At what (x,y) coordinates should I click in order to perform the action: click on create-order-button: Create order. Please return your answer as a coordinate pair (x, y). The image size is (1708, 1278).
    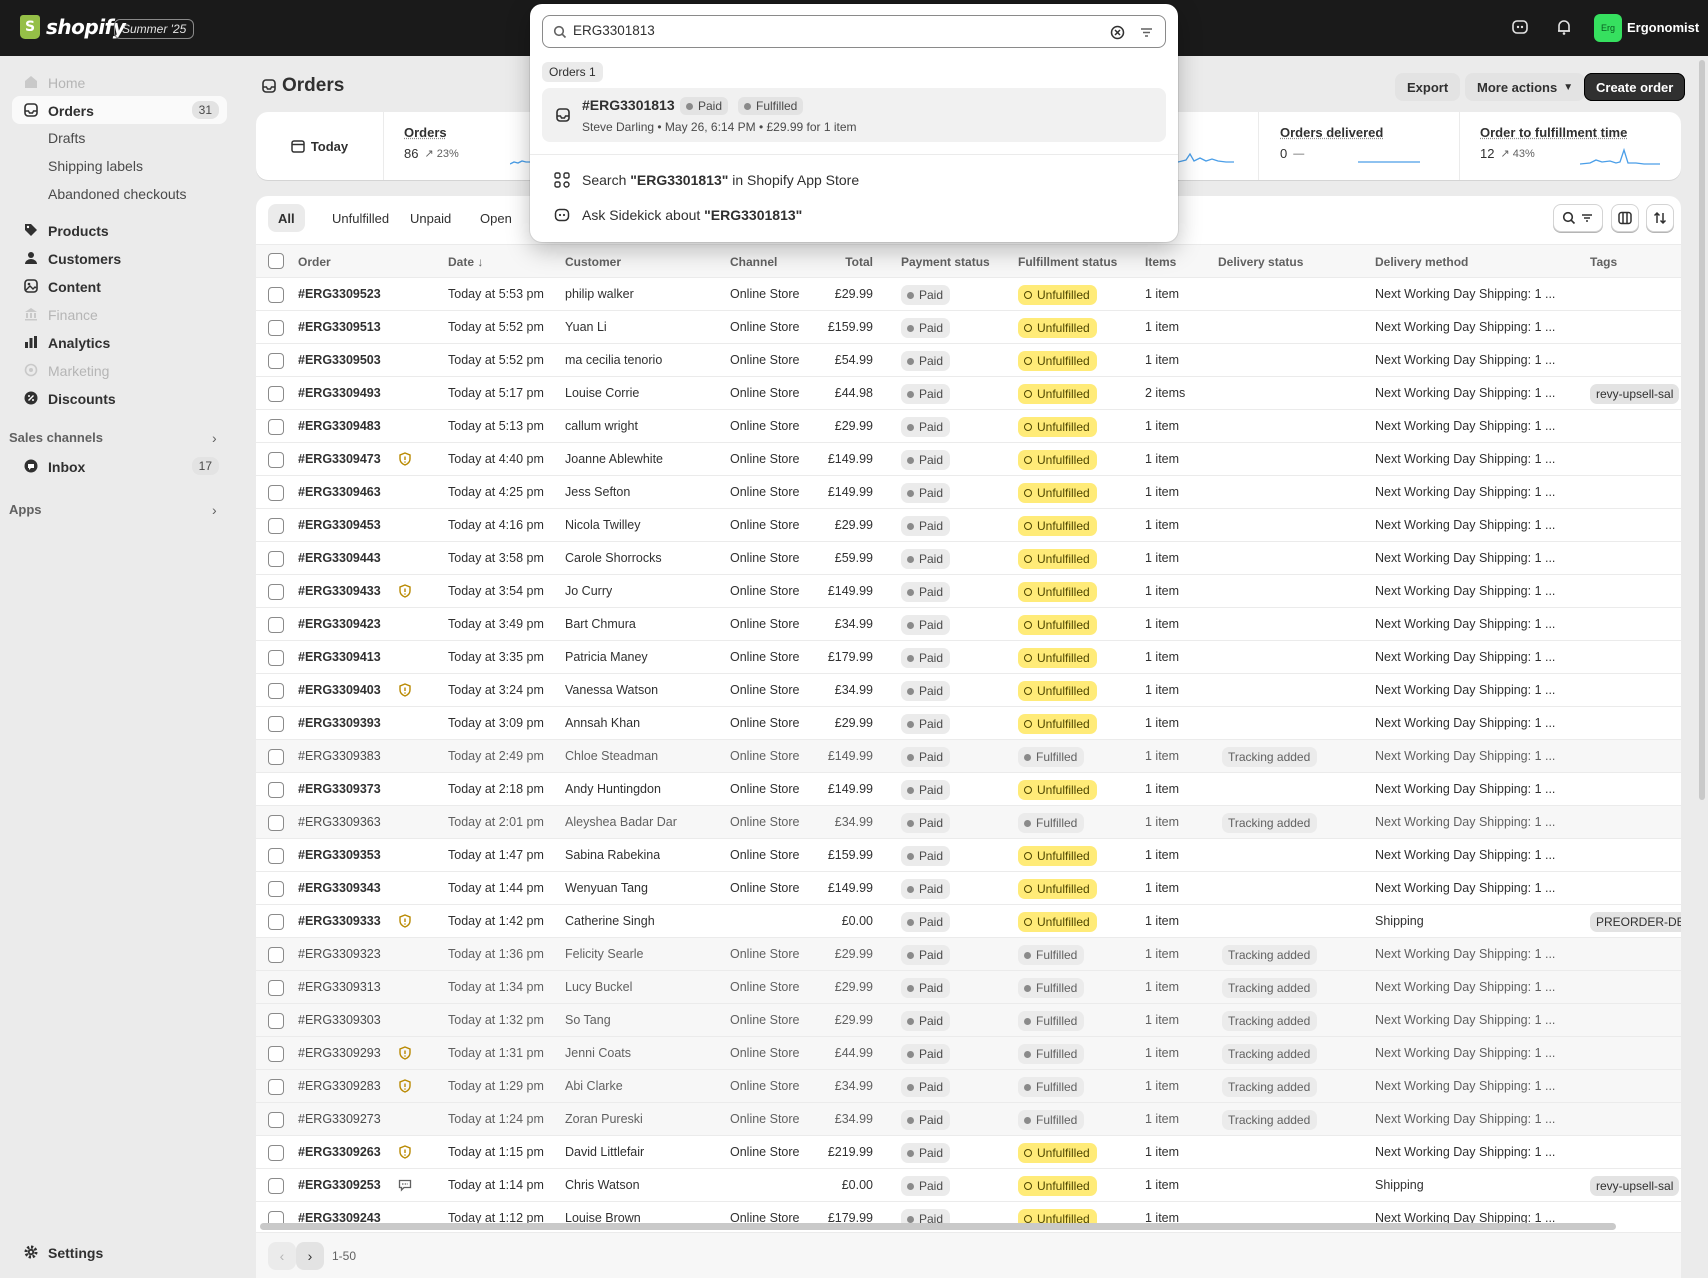
    Looking at the image, I should click on (1635, 87).